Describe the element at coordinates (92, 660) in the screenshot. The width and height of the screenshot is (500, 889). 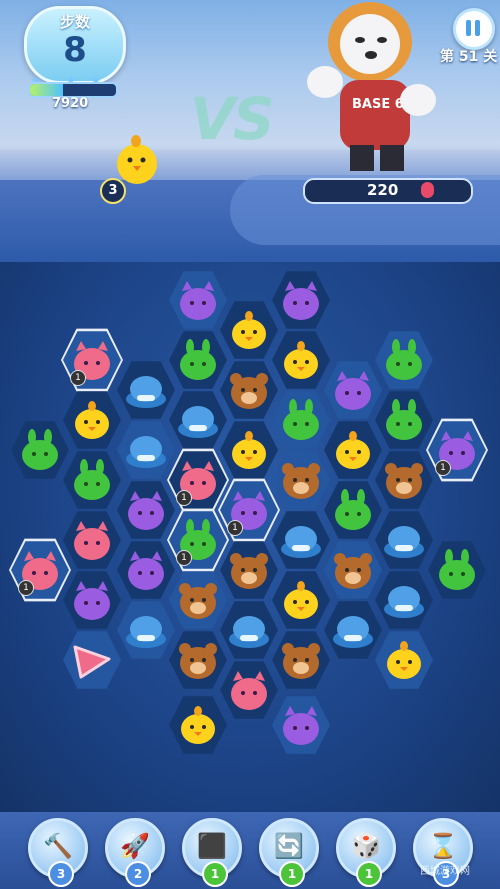
I see `triangle-piece` at that location.